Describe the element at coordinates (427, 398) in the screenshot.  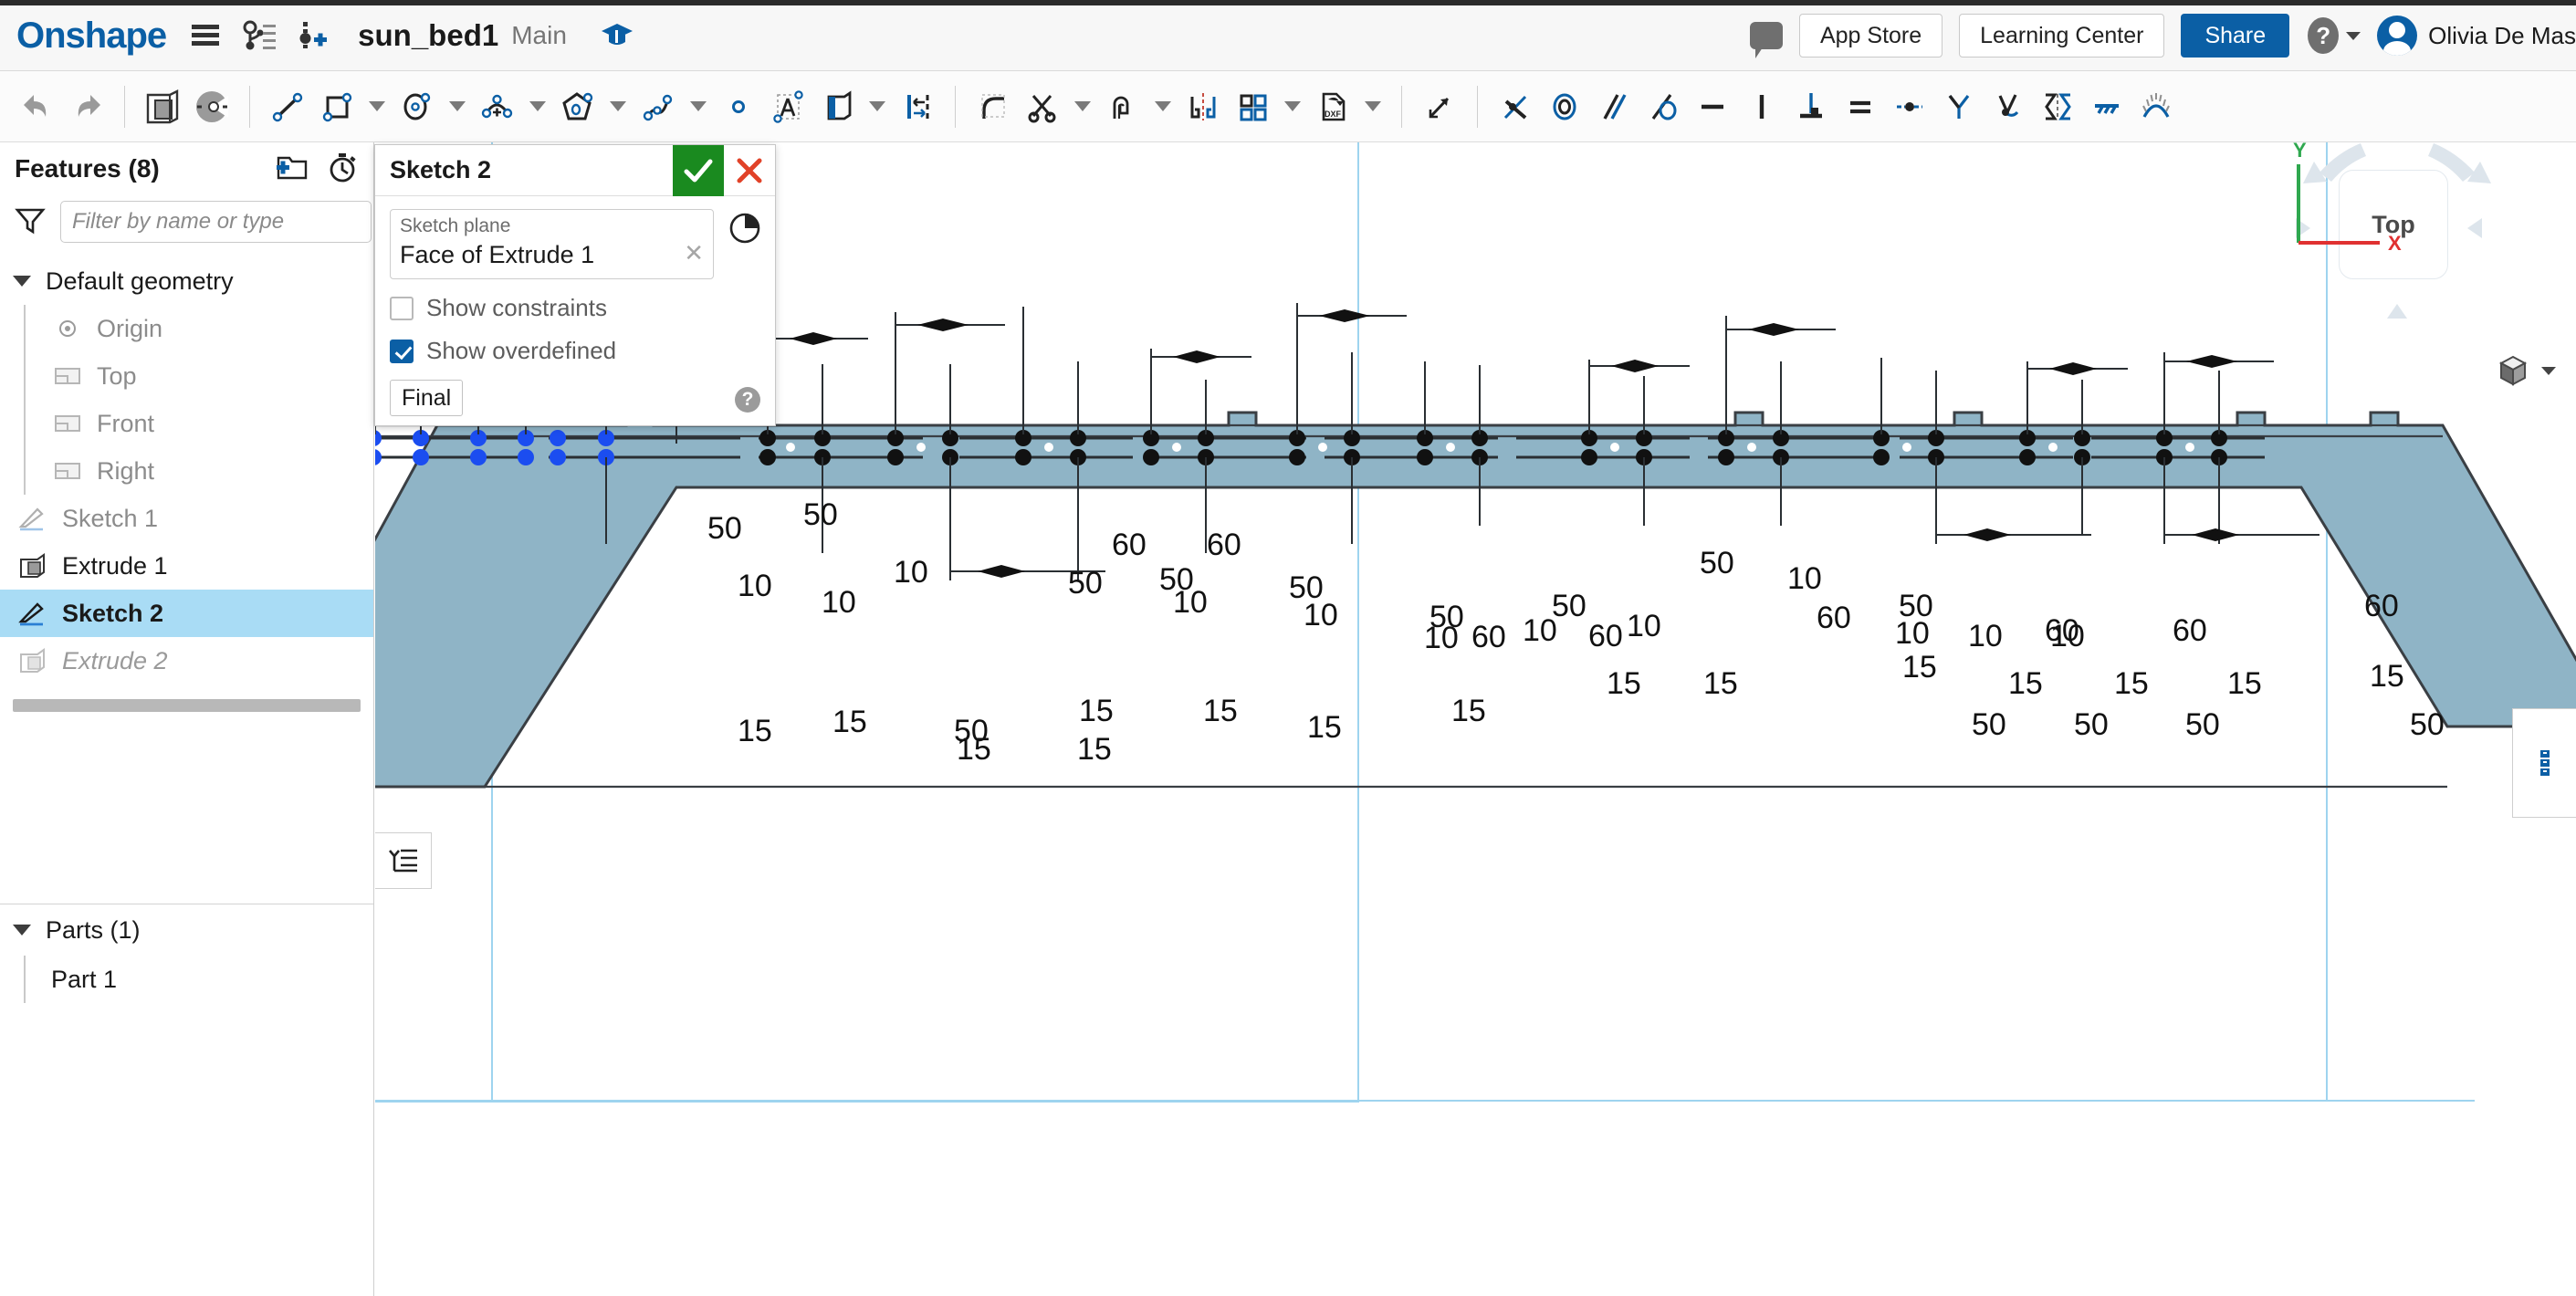
I see `final-button: Final` at that location.